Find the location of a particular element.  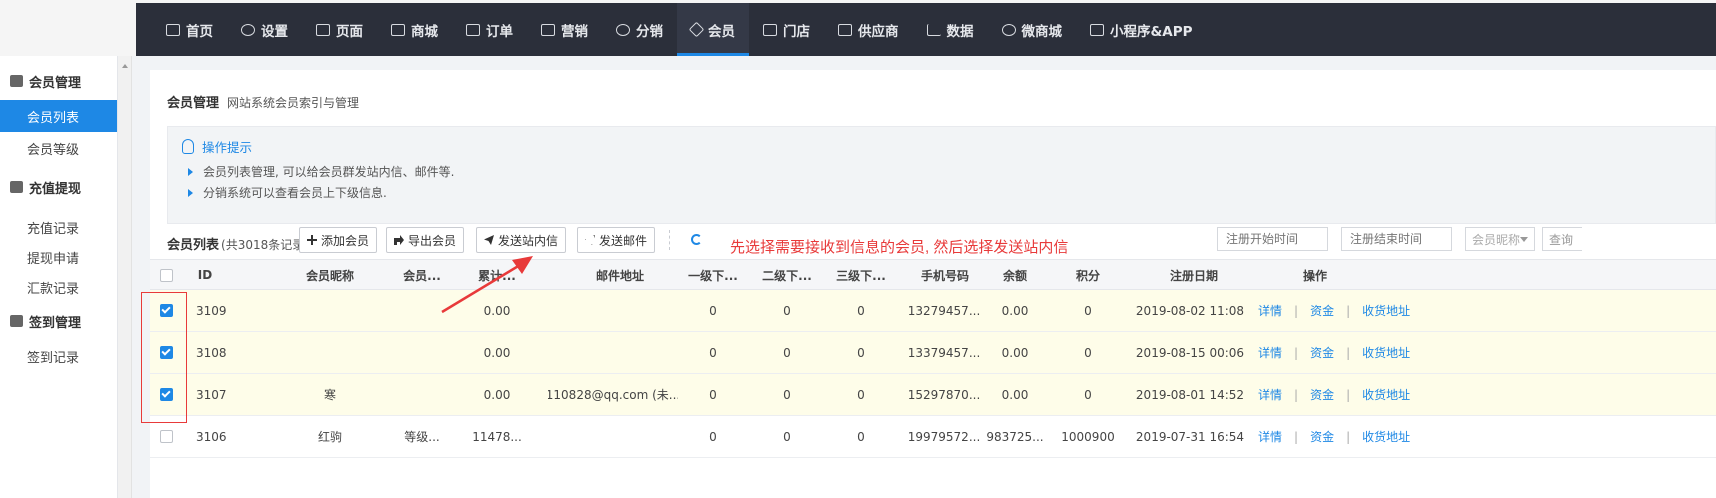

bag-icon is located at coordinates (398, 29).